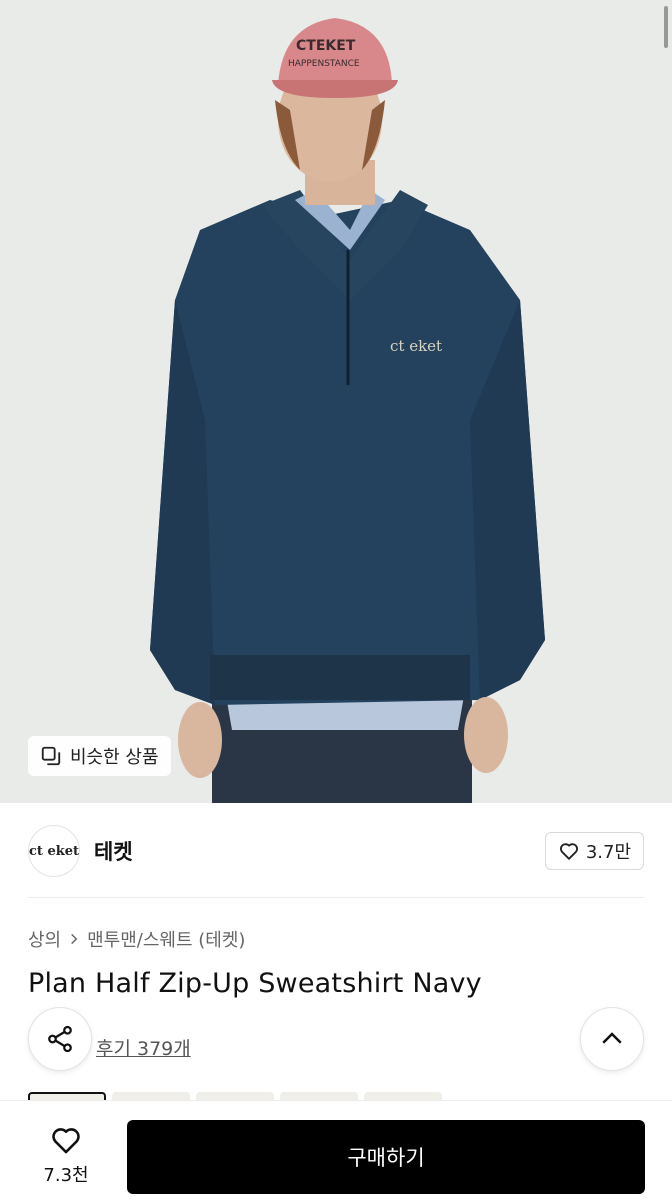 This screenshot has height=1200, width=672. What do you see at coordinates (143, 1047) in the screenshot?
I see `reviews-link: 후기 379개` at bounding box center [143, 1047].